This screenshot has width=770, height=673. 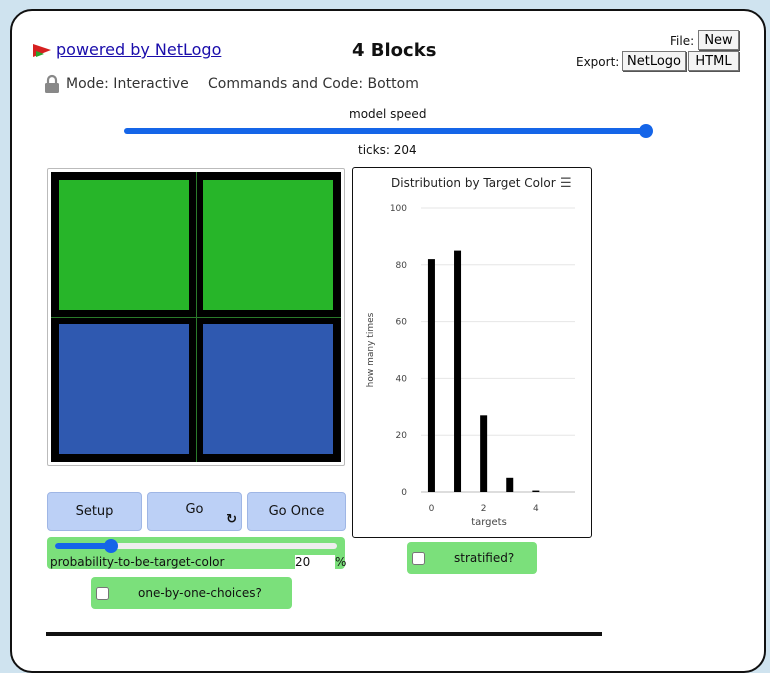 I want to click on y-axis-label: how many times, so click(x=371, y=349).